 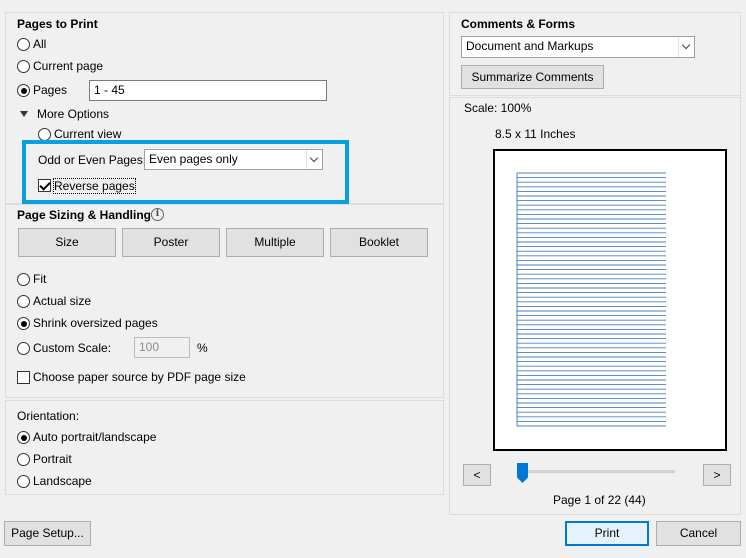 I want to click on tab-multiple: Multiple, so click(x=275, y=242).